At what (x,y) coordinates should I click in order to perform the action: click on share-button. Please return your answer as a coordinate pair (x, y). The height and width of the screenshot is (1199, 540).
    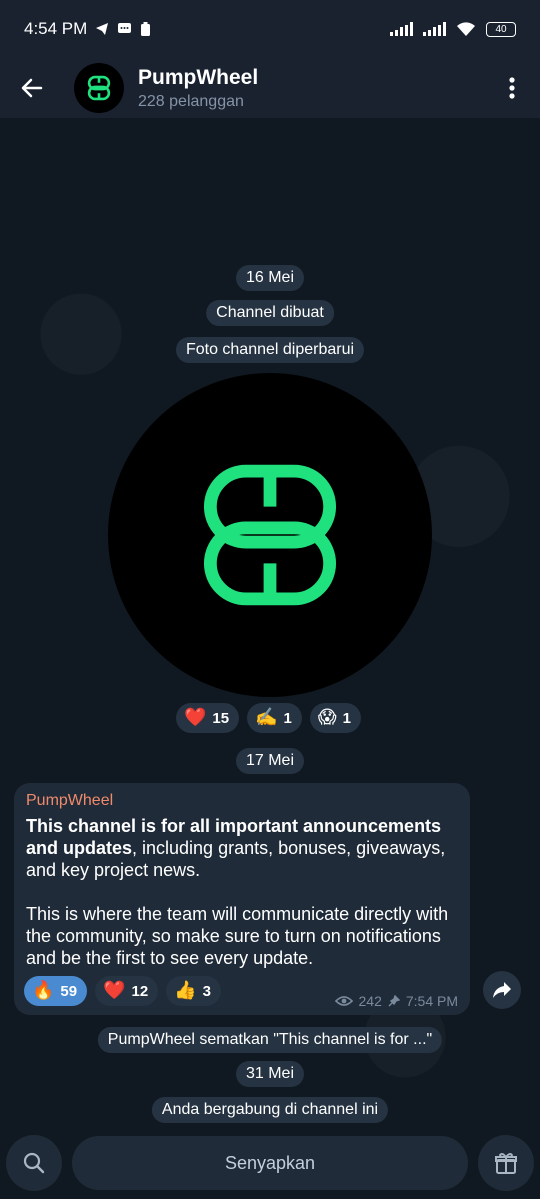
    Looking at the image, I should click on (502, 990).